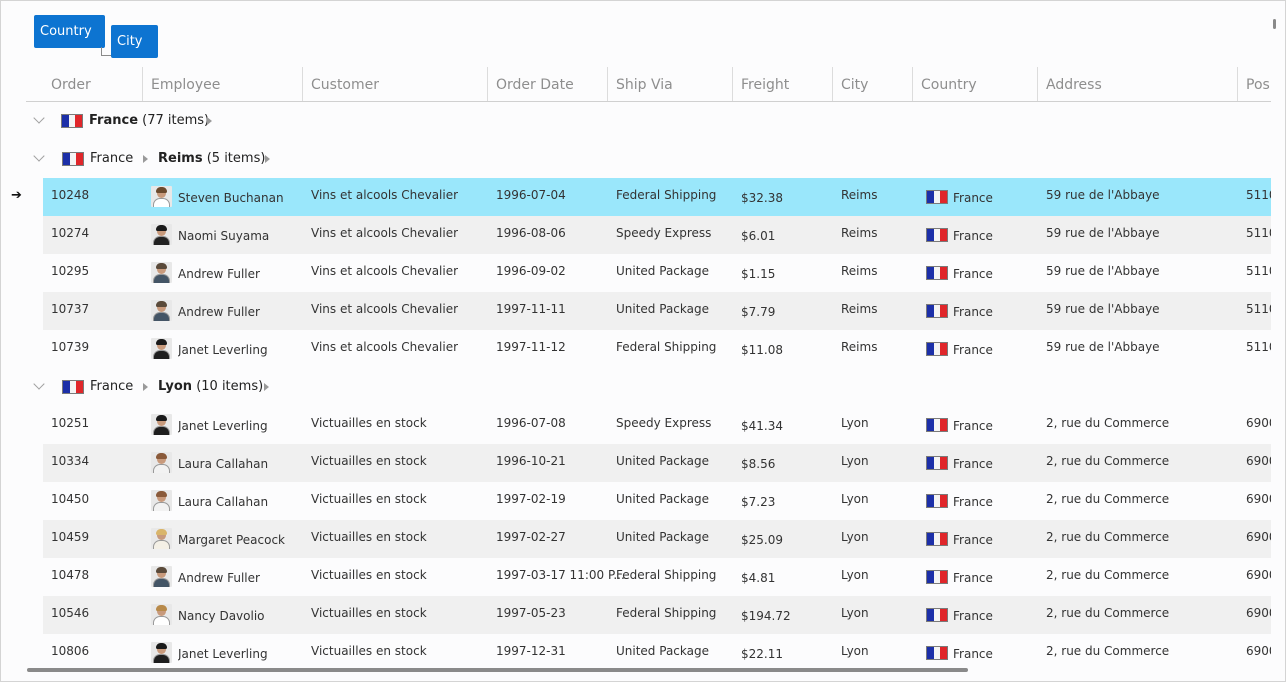 The image size is (1286, 682). Describe the element at coordinates (531, 309) in the screenshot. I see `cell-order-date: 1997-11-11` at that location.